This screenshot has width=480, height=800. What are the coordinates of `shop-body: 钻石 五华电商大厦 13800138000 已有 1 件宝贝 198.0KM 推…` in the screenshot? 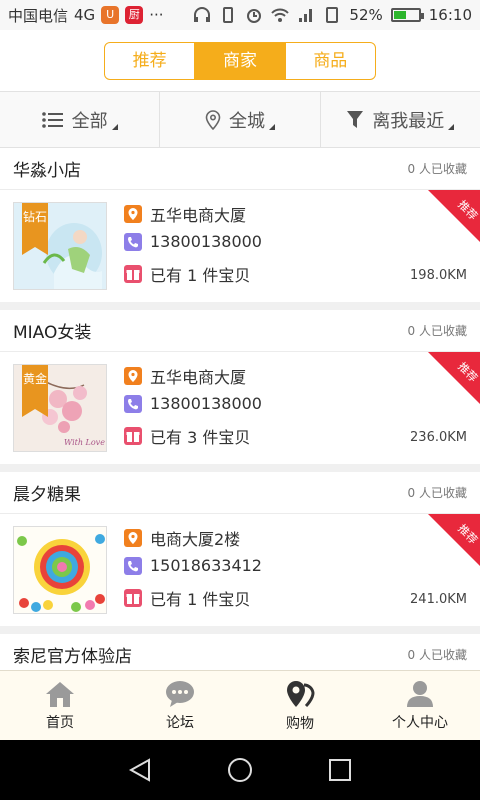 It's located at (240, 246).